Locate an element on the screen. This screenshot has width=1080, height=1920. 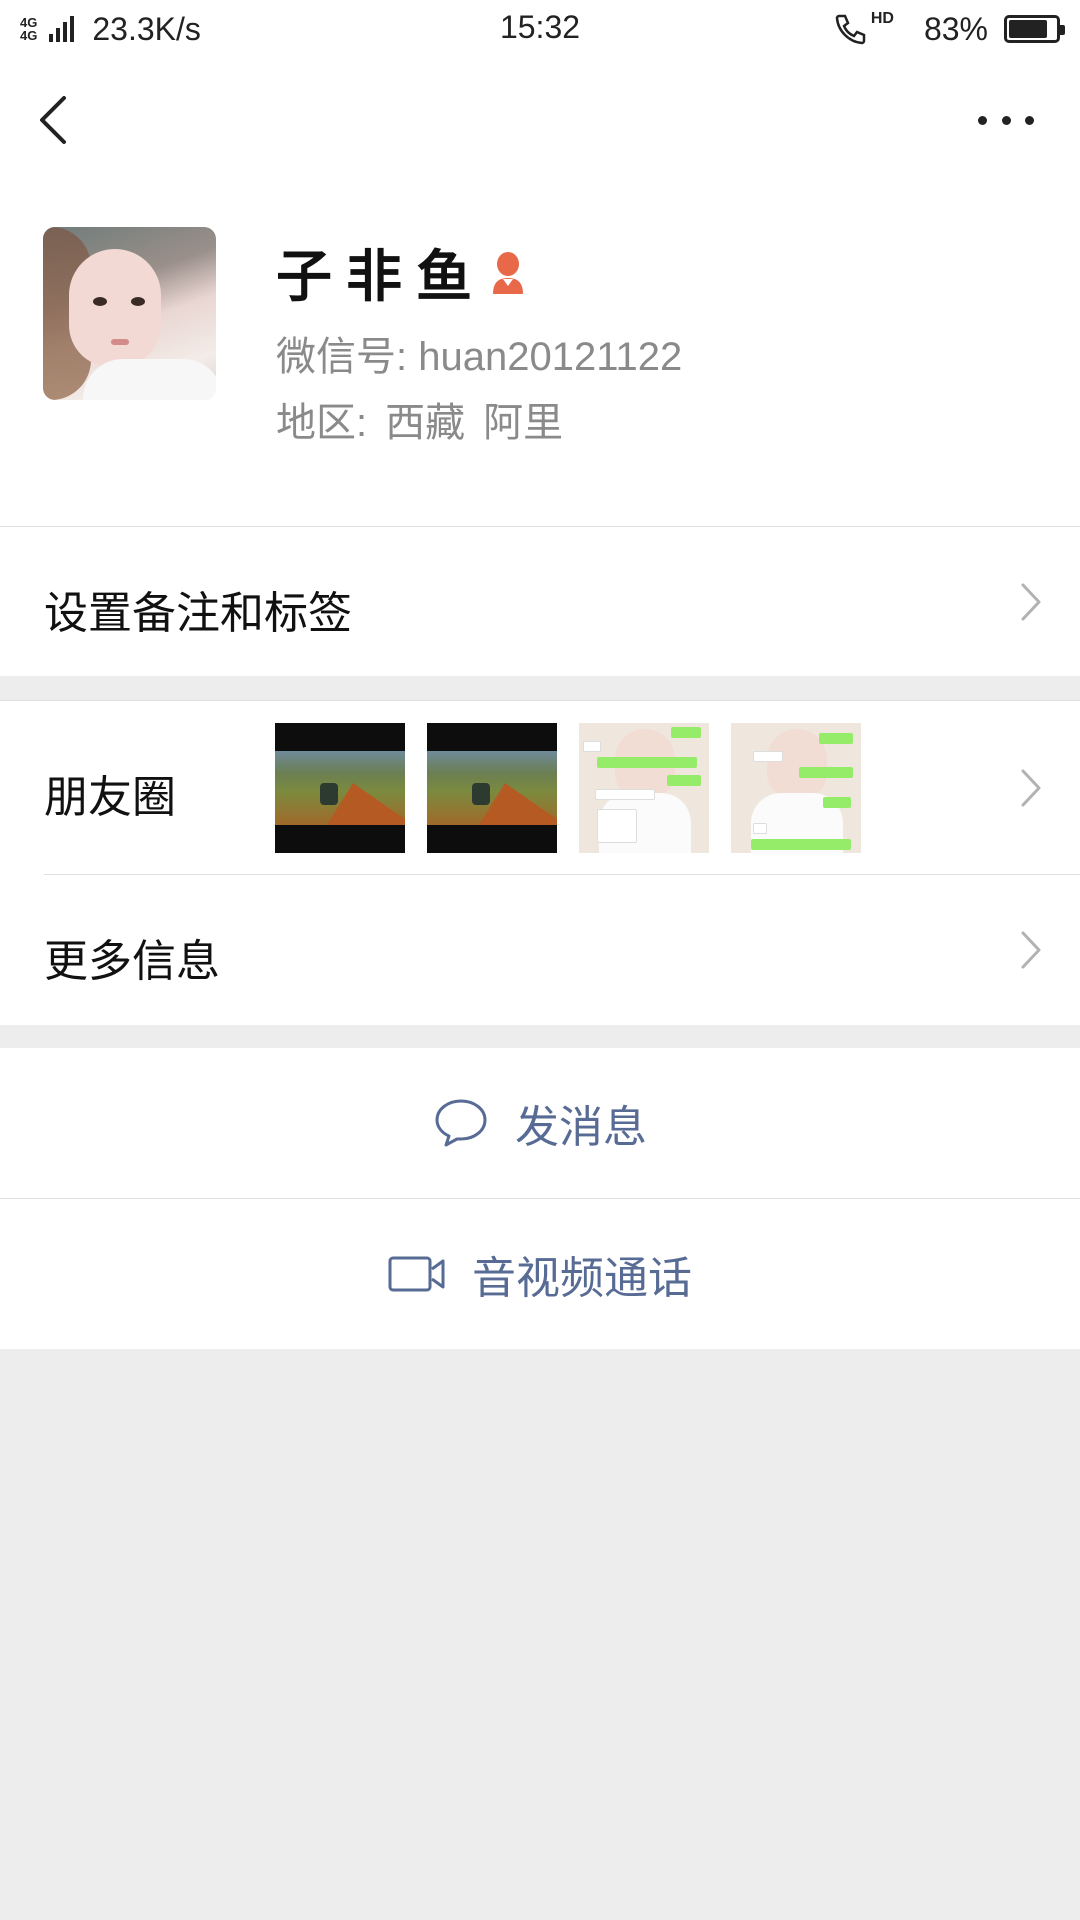
region-label: 地区: is located at coordinates (322, 423).